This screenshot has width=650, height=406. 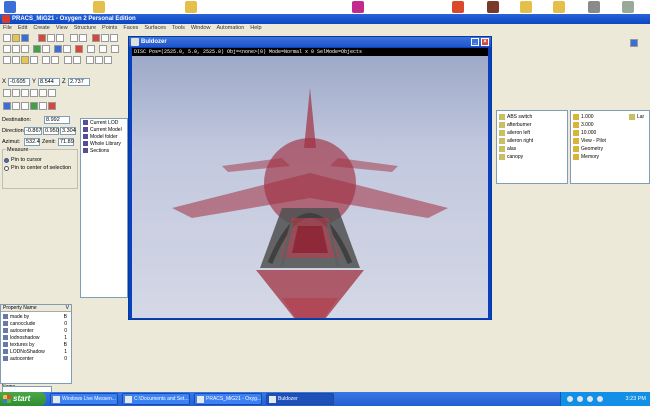 What do you see at coordinates (25, 49) in the screenshot?
I see `rotate-tool-button` at bounding box center [25, 49].